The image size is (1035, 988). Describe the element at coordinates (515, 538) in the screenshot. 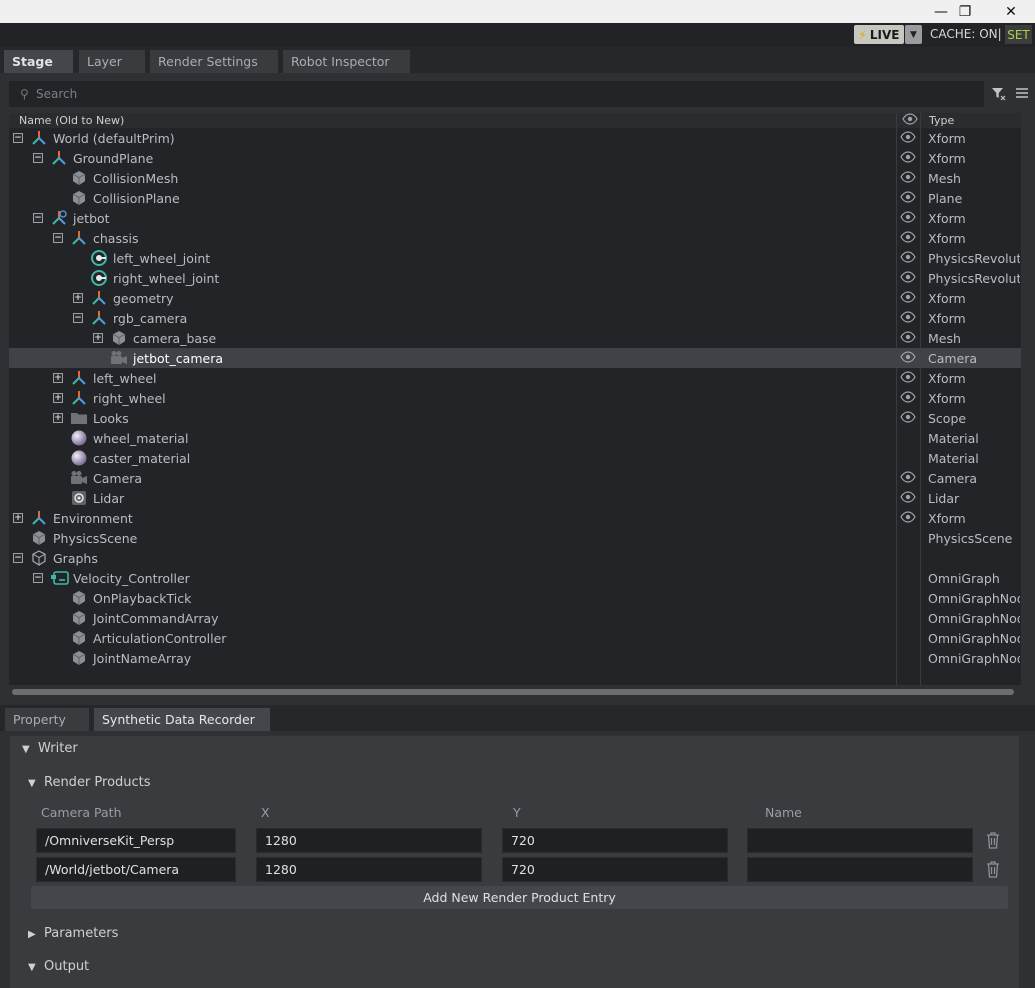

I see `tree-row: PhysicsScene PhysicsScene` at that location.